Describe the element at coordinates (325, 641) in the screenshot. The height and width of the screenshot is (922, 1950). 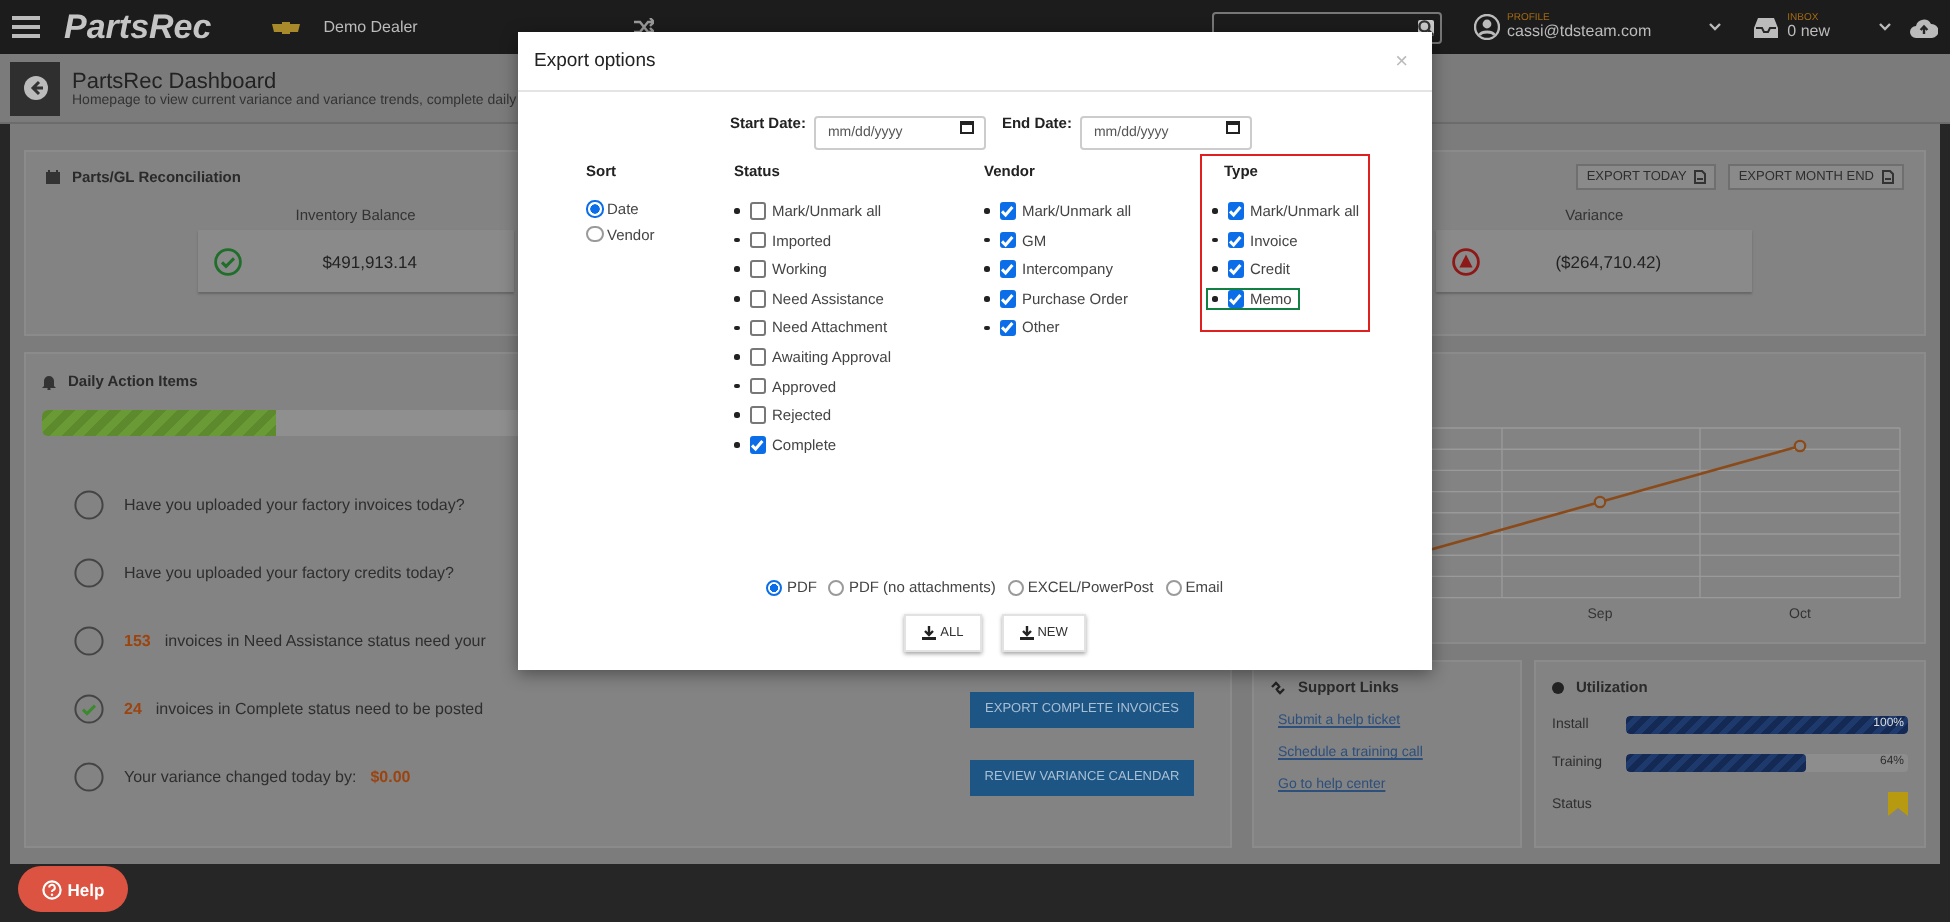
I see `action-text: invoices in Need Assistance status need your` at that location.